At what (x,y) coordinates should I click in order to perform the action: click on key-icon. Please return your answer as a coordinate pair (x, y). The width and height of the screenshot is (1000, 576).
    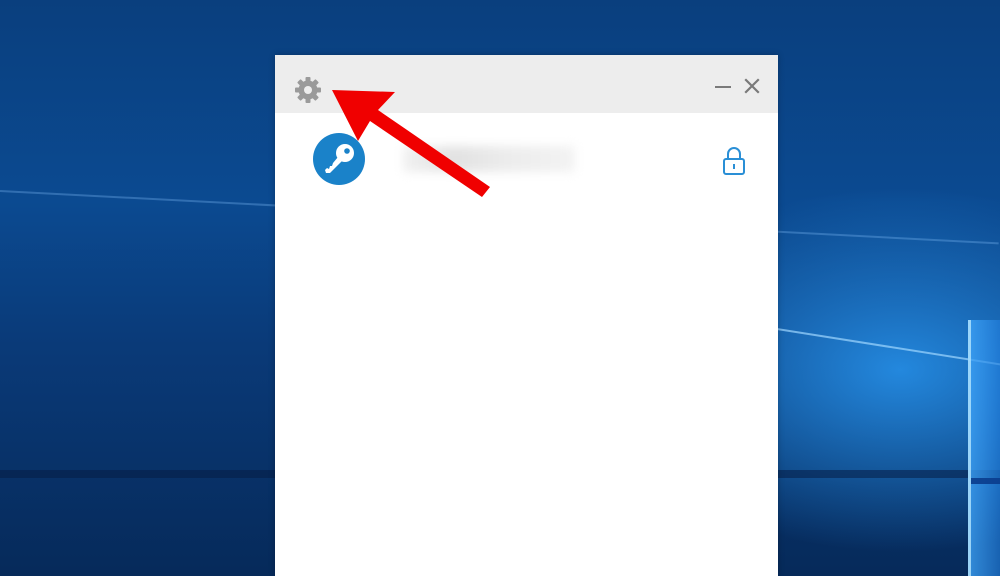
    Looking at the image, I should click on (339, 158).